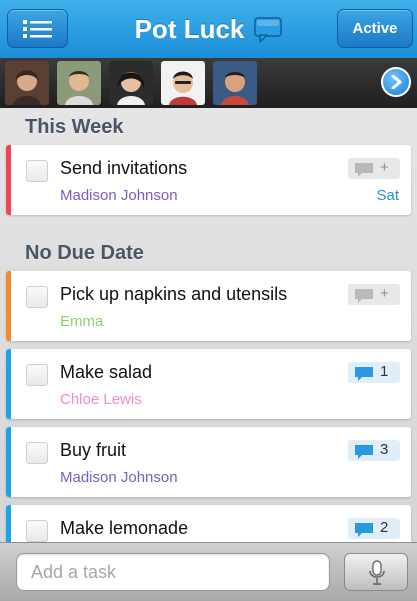 Image resolution: width=417 pixels, height=601 pixels. I want to click on voice-input-button, so click(376, 572).